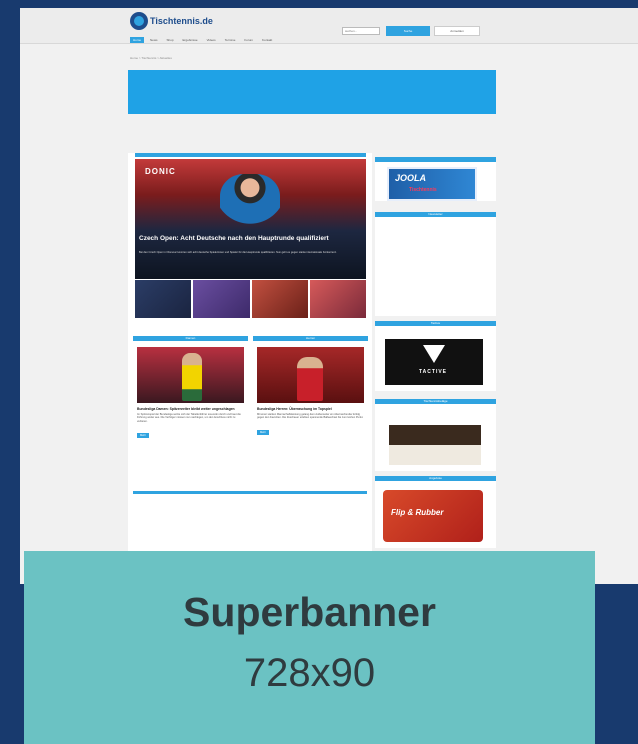 The height and width of the screenshot is (744, 638). I want to click on sidebar-header-tactive: Tactive, so click(435, 323).